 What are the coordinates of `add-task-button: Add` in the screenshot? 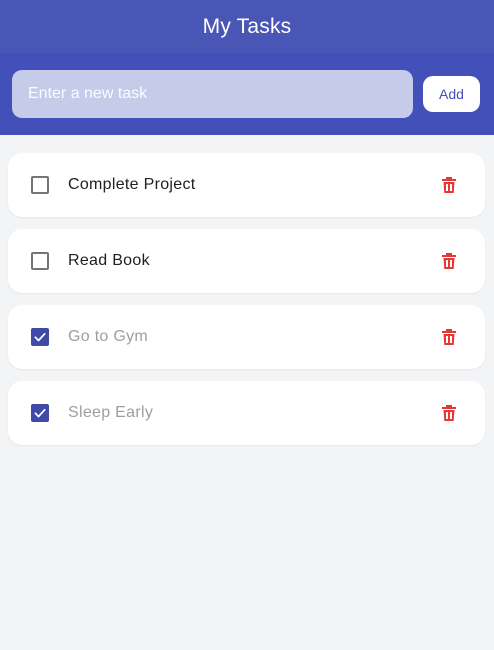 It's located at (451, 94).